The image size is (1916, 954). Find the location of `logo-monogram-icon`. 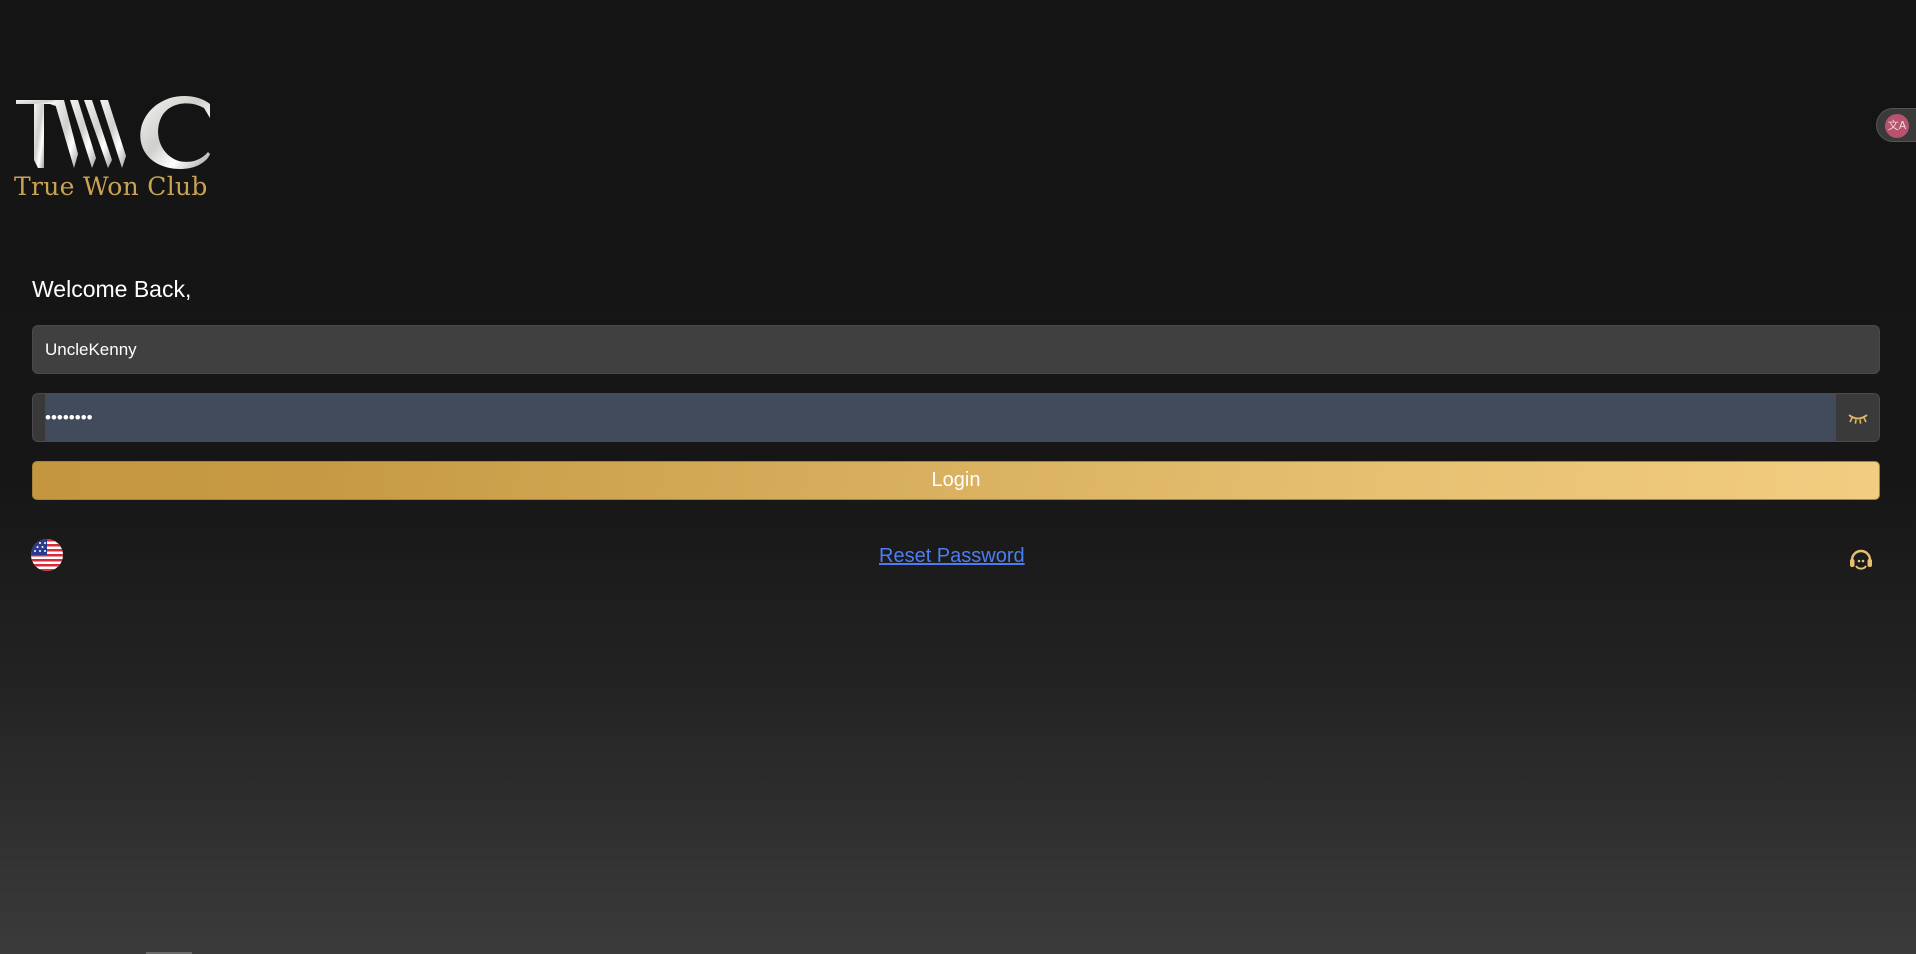

logo-monogram-icon is located at coordinates (113, 133).